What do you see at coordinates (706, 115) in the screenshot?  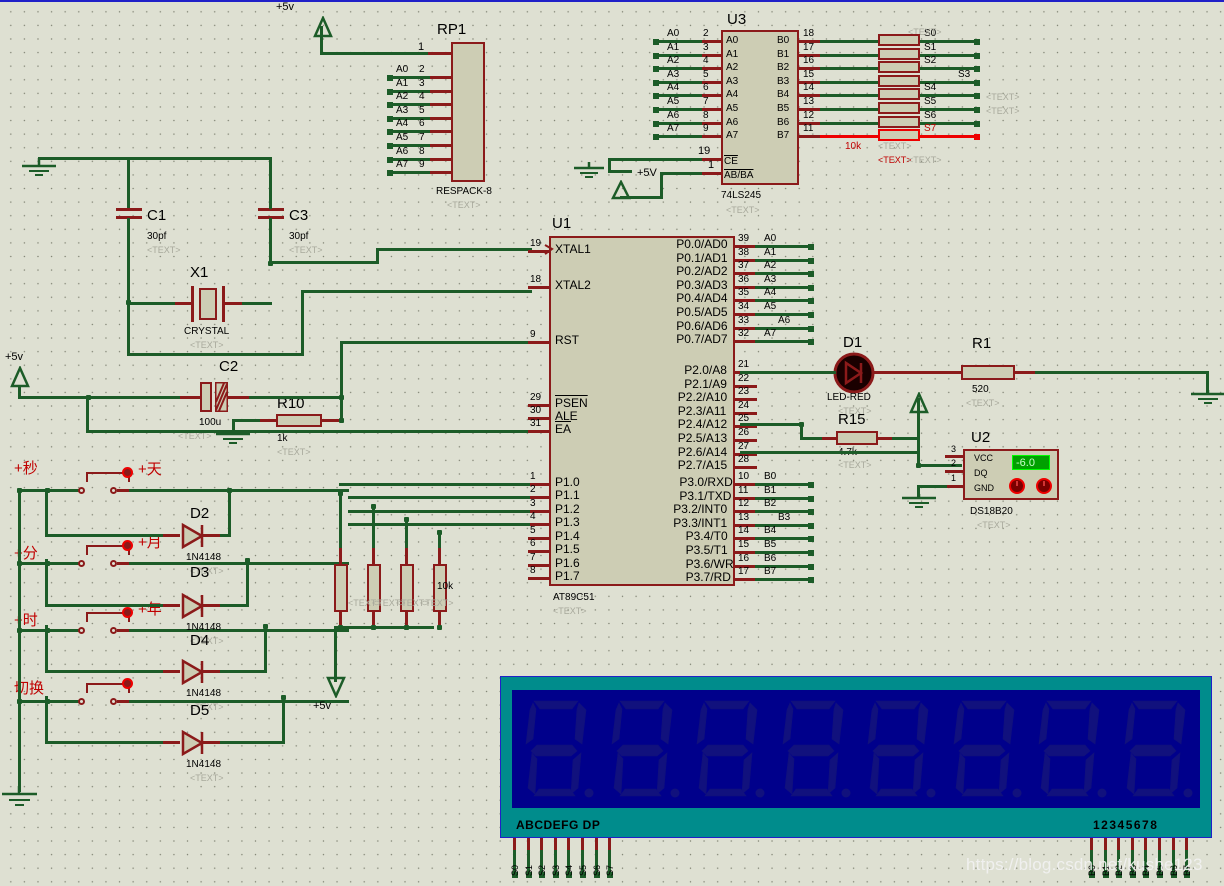 I see `u3-pin-number: 8` at bounding box center [706, 115].